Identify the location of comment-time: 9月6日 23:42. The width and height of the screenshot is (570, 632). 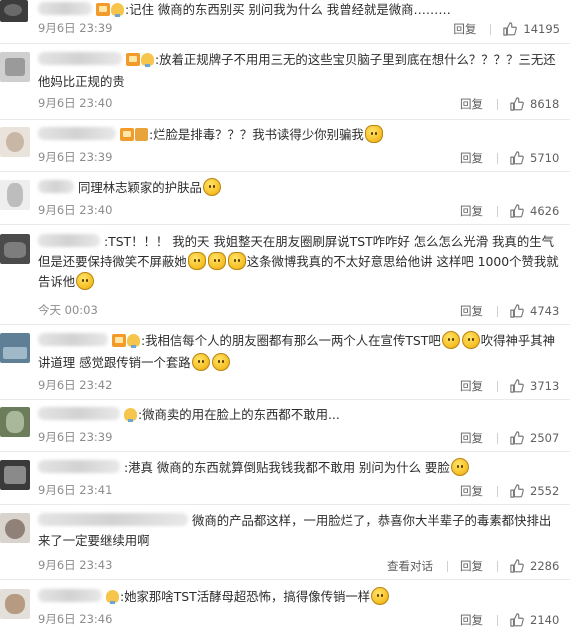
(75, 385).